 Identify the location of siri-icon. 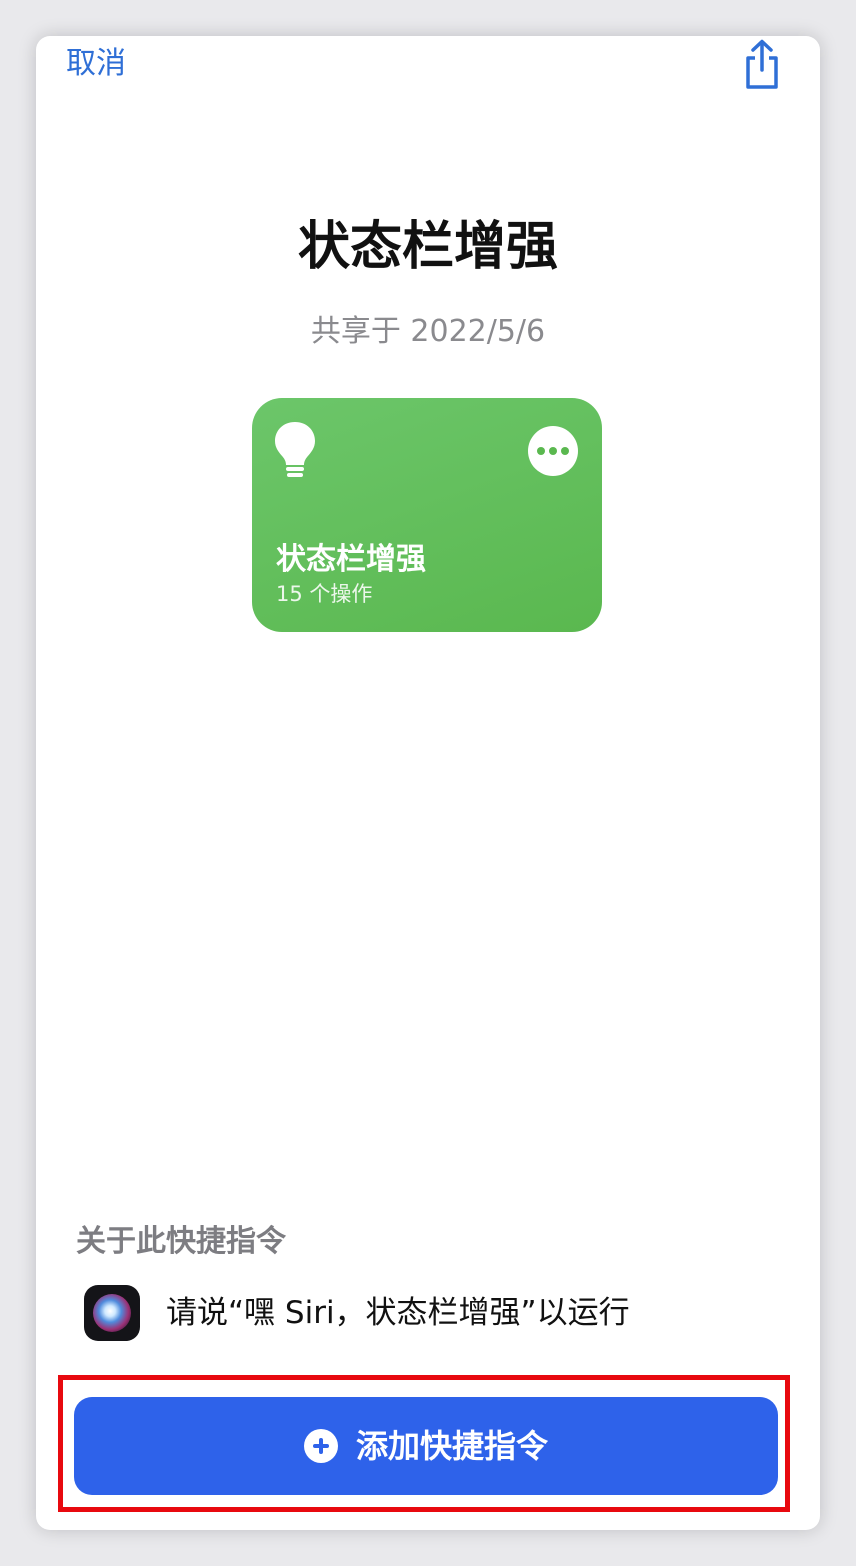
(112, 1313).